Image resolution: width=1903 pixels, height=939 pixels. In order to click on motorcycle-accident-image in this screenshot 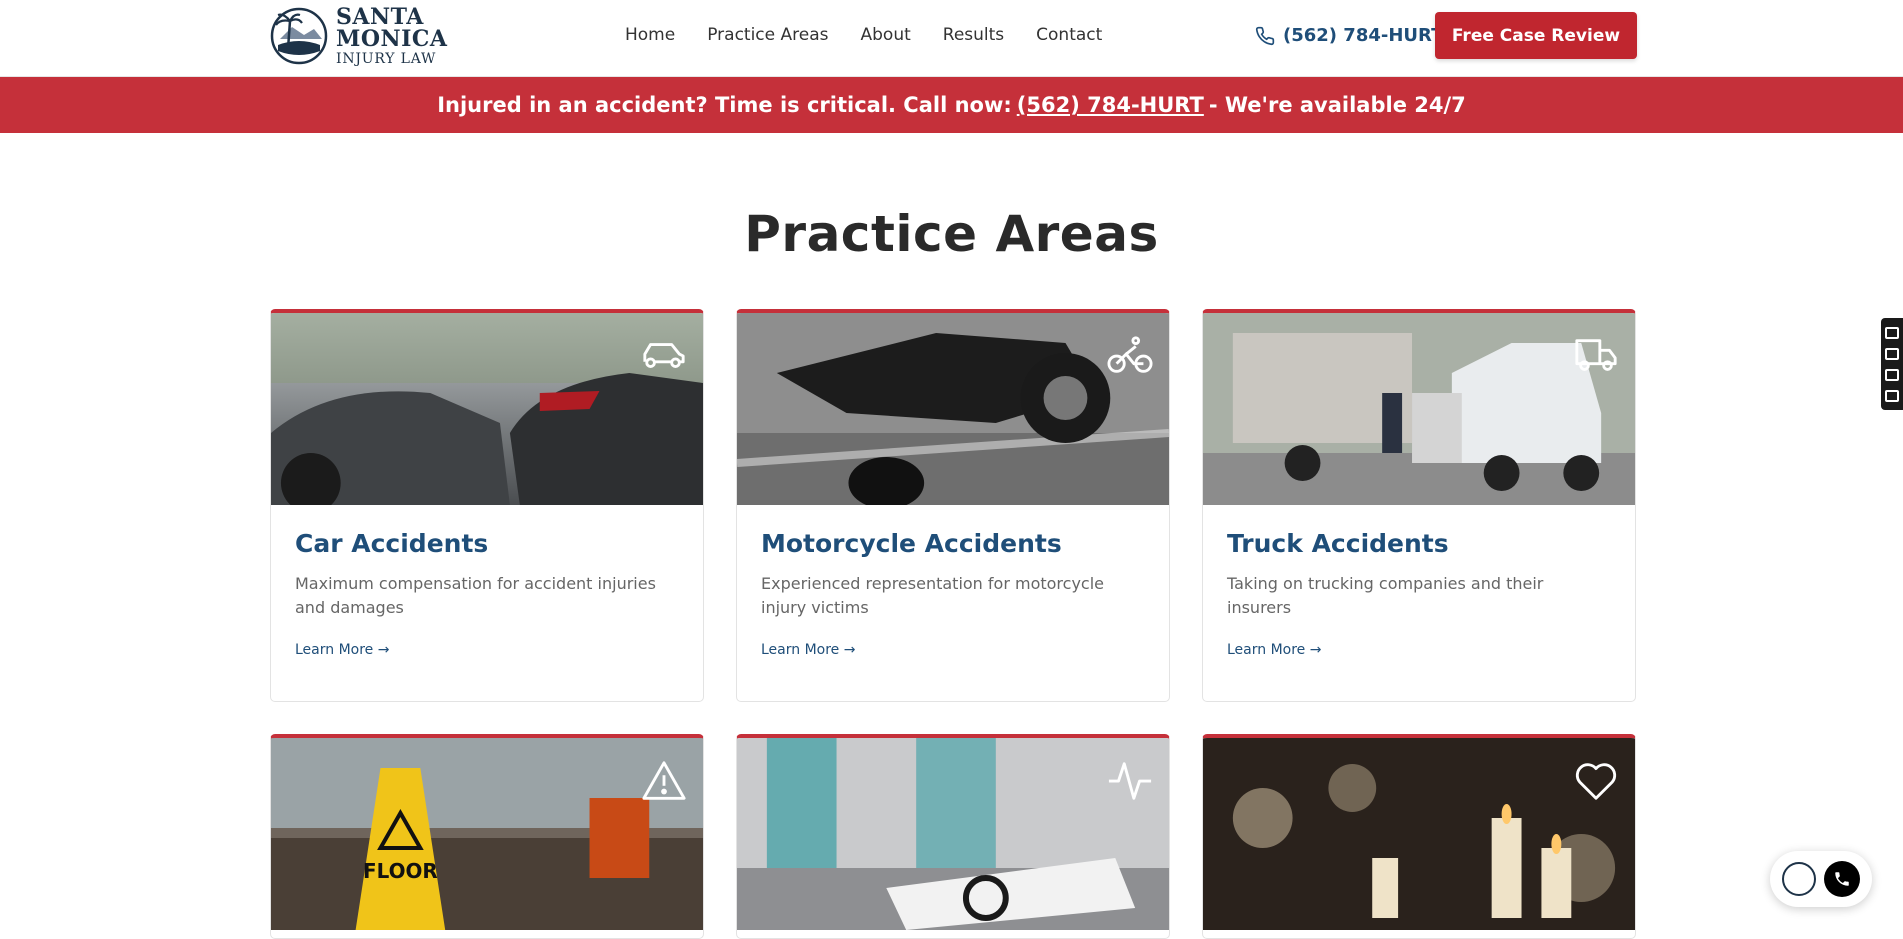, I will do `click(953, 409)`.